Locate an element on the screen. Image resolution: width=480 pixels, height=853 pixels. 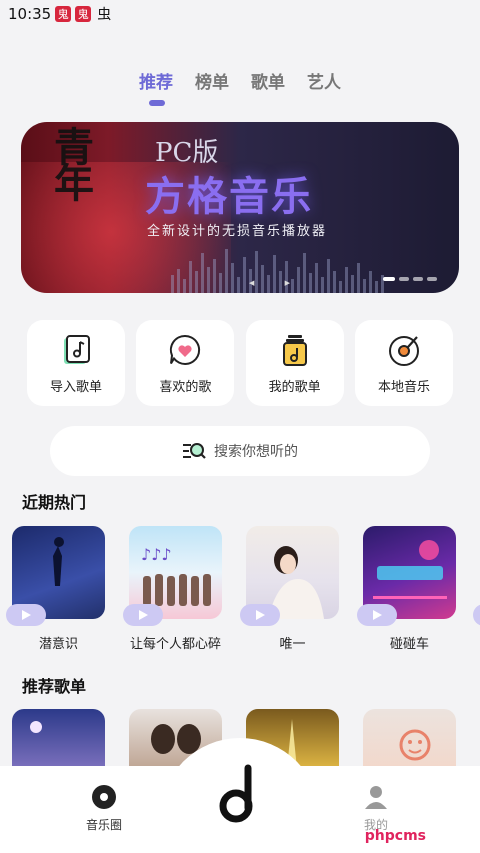
nav-music-circle: 音乐圈 is located at coordinates (104, 808).